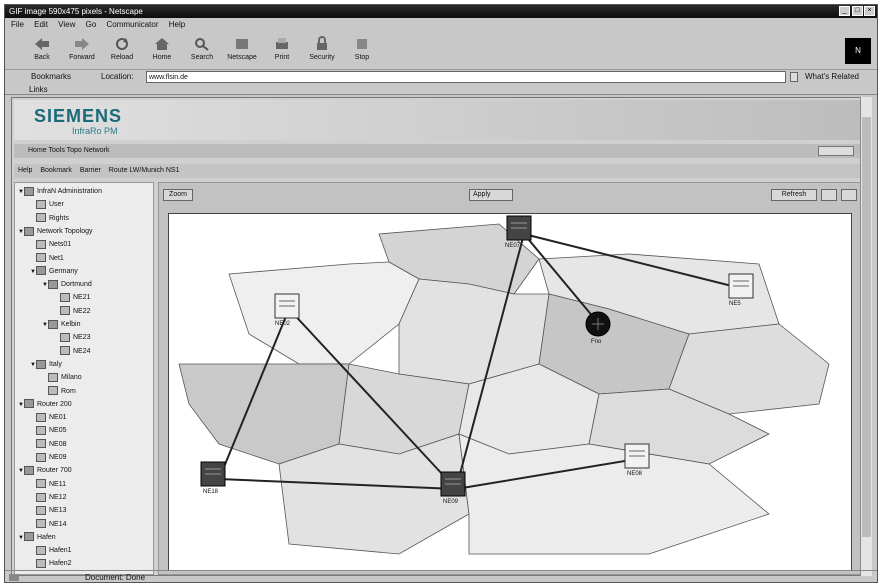 Image resolution: width=882 pixels, height=585 pixels. I want to click on menu-edit: Edit, so click(41, 24).